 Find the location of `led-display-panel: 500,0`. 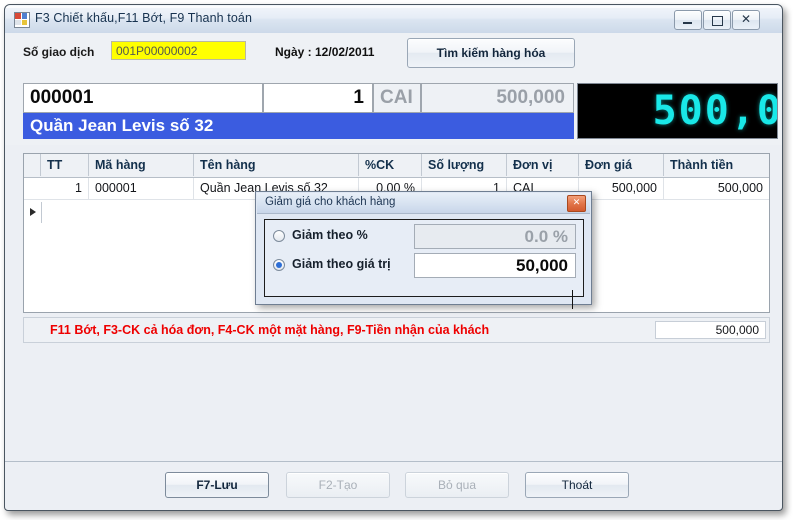

led-display-panel: 500,0 is located at coordinates (677, 111).